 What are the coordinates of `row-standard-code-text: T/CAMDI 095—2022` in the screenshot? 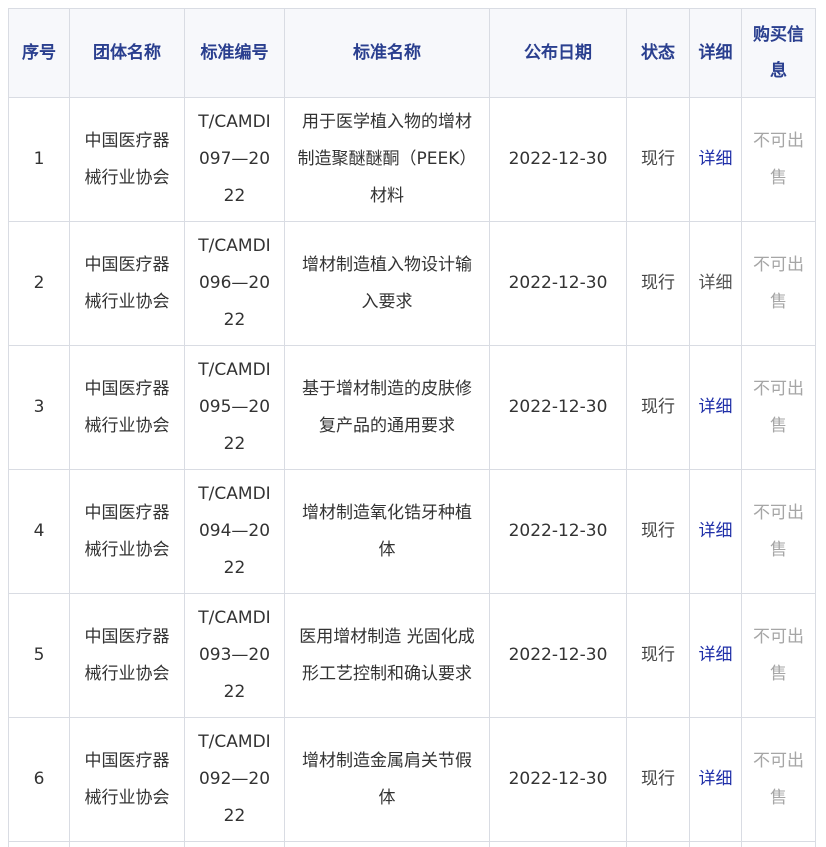 It's located at (234, 407).